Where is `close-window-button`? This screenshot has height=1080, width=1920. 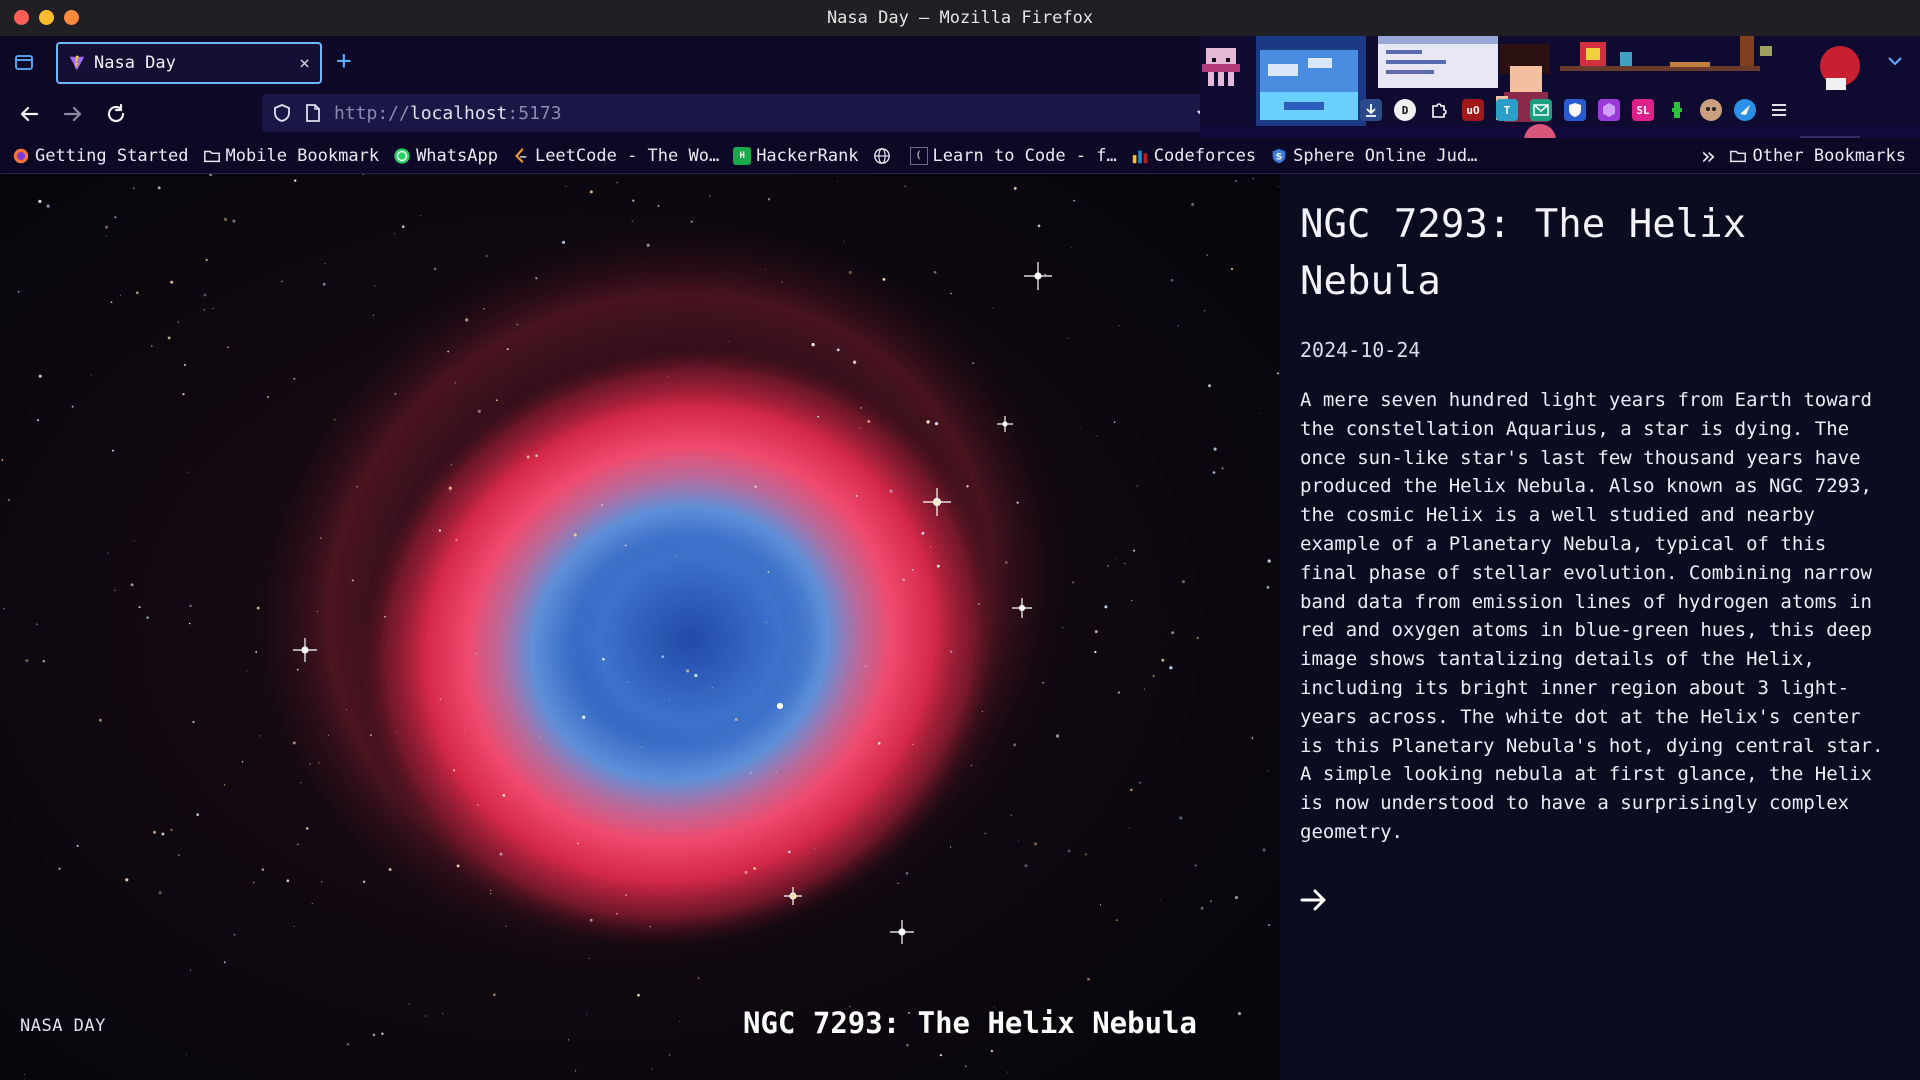 close-window-button is located at coordinates (21, 17).